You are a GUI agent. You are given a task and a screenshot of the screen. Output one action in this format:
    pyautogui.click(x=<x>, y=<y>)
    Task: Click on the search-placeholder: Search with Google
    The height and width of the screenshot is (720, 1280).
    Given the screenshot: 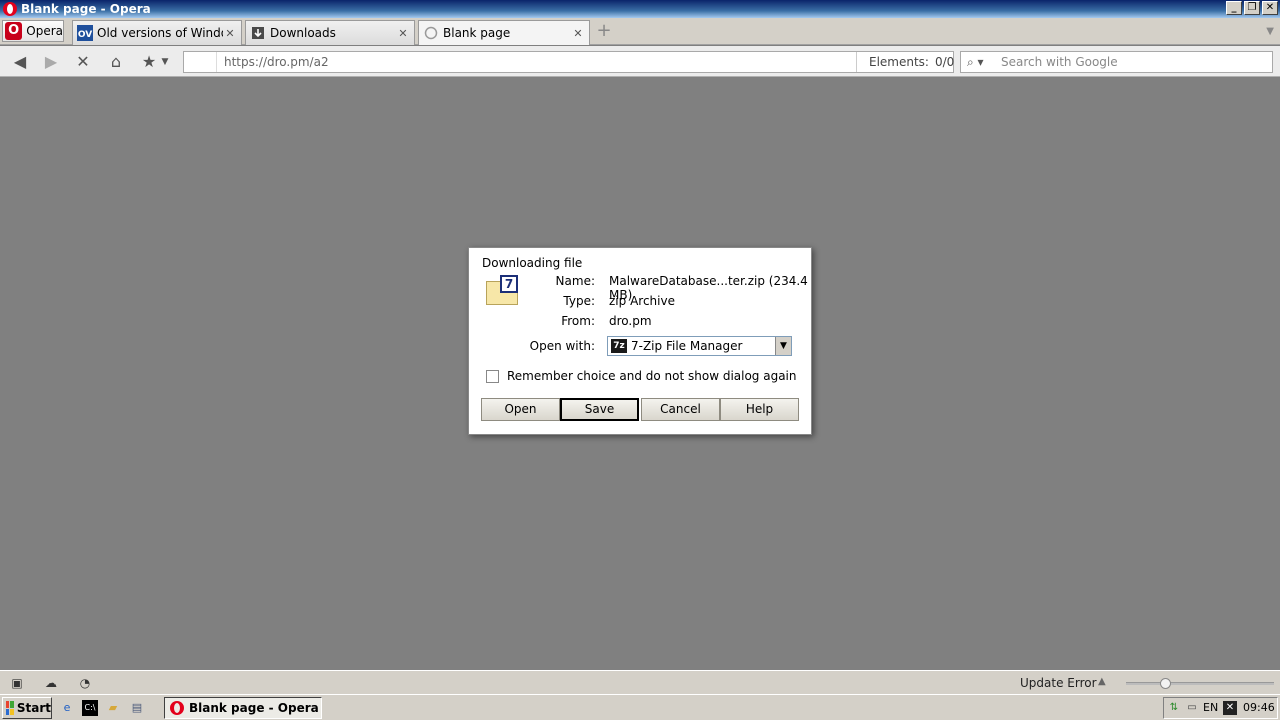 What is the action you would take?
    pyautogui.click(x=1059, y=62)
    